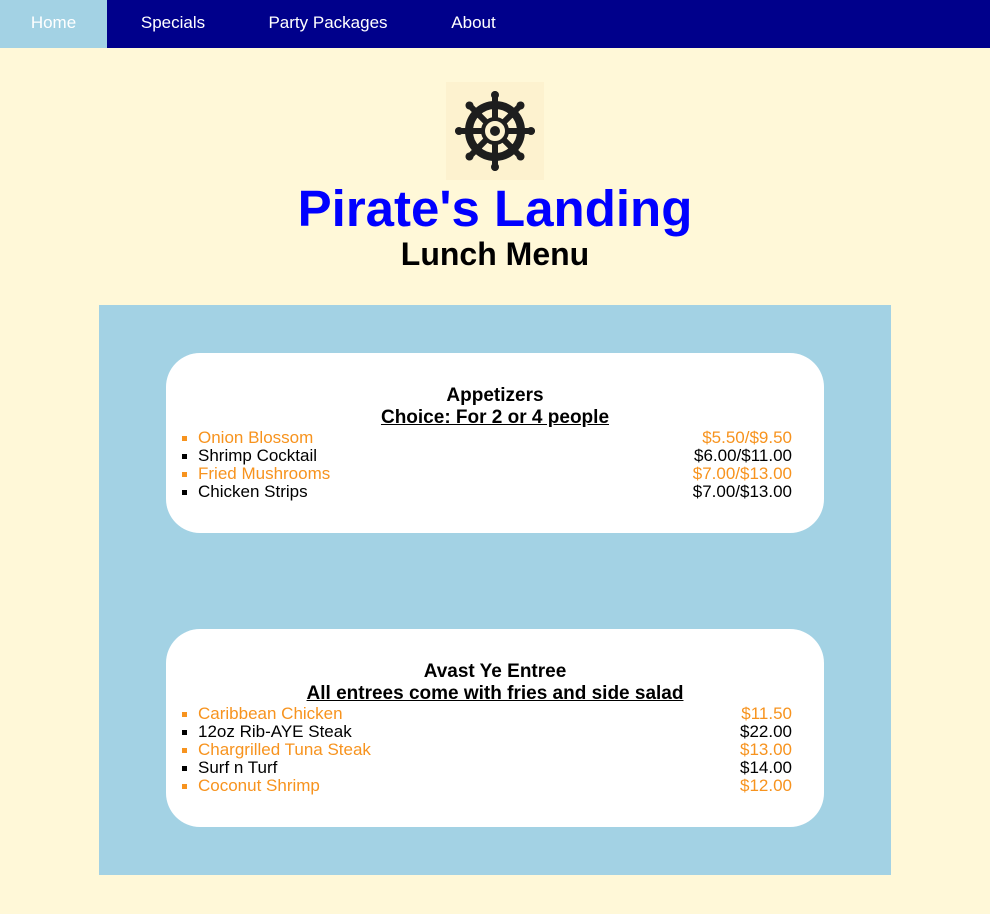 This screenshot has width=990, height=914. I want to click on item-price: $14.00, so click(766, 767).